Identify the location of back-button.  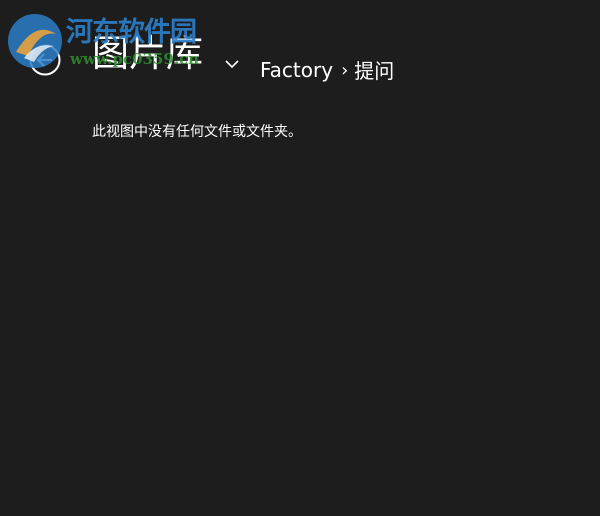
(45, 60).